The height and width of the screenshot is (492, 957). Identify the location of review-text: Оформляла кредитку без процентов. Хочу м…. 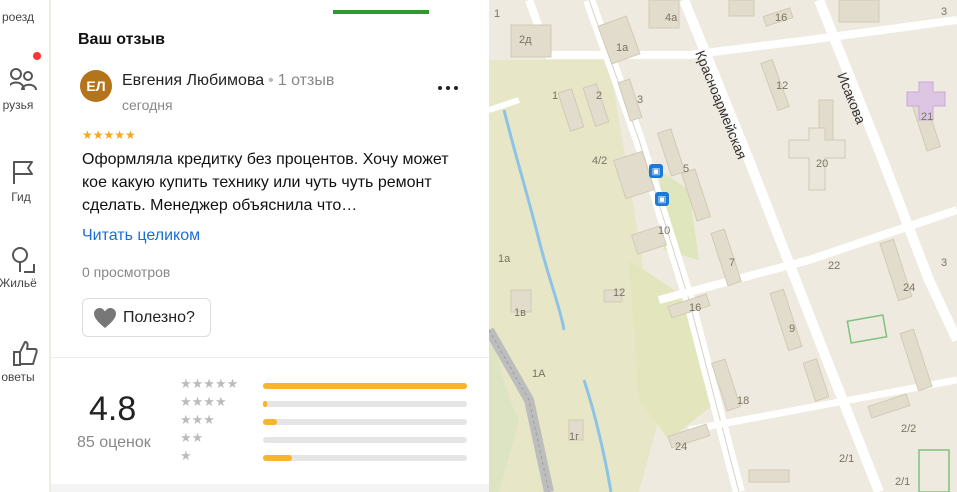
(265, 182).